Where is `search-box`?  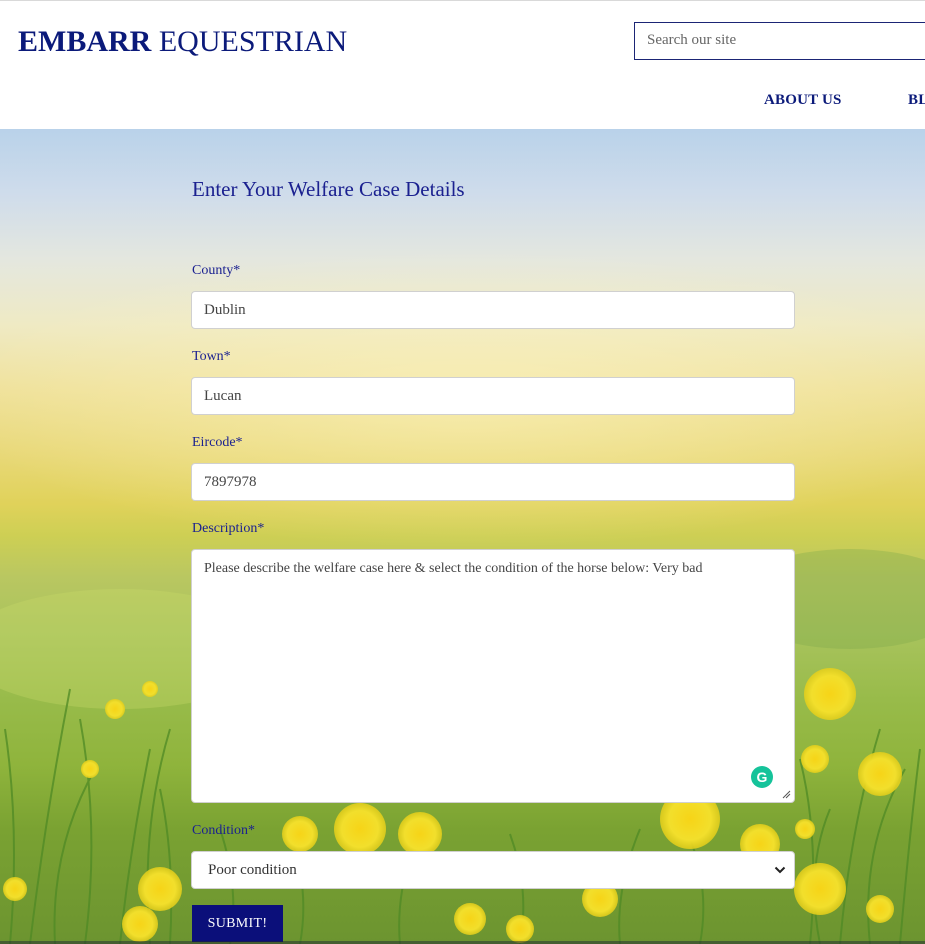 search-box is located at coordinates (779, 41).